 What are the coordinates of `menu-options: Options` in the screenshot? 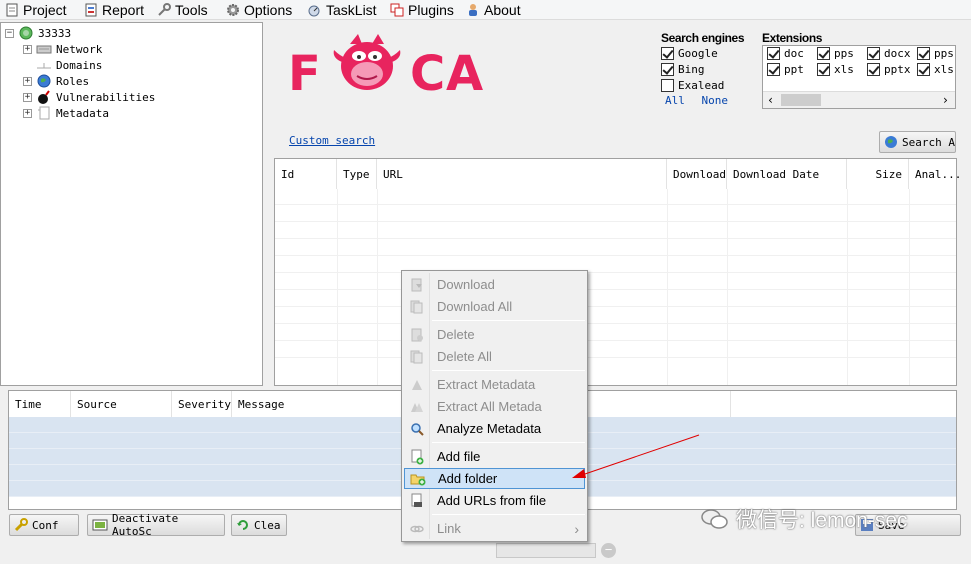 It's located at (258, 10).